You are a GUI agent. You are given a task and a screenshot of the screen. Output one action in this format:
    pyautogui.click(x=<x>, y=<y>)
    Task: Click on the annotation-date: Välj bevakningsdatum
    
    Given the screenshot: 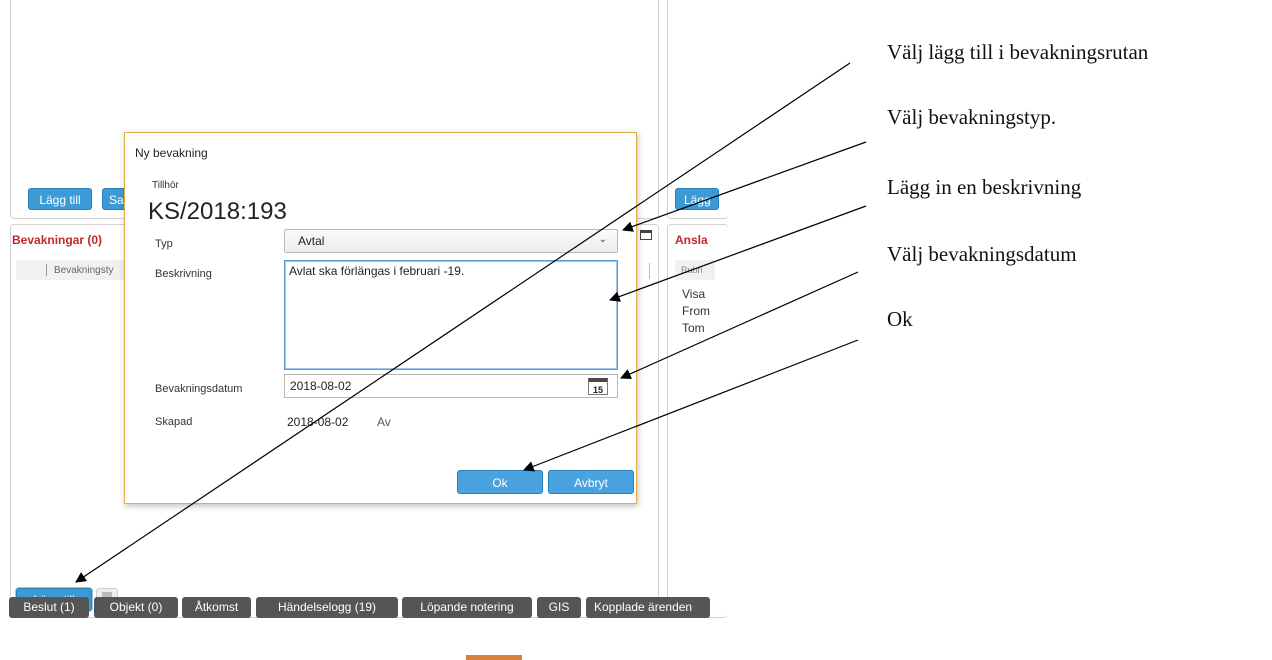 What is the action you would take?
    pyautogui.click(x=982, y=254)
    